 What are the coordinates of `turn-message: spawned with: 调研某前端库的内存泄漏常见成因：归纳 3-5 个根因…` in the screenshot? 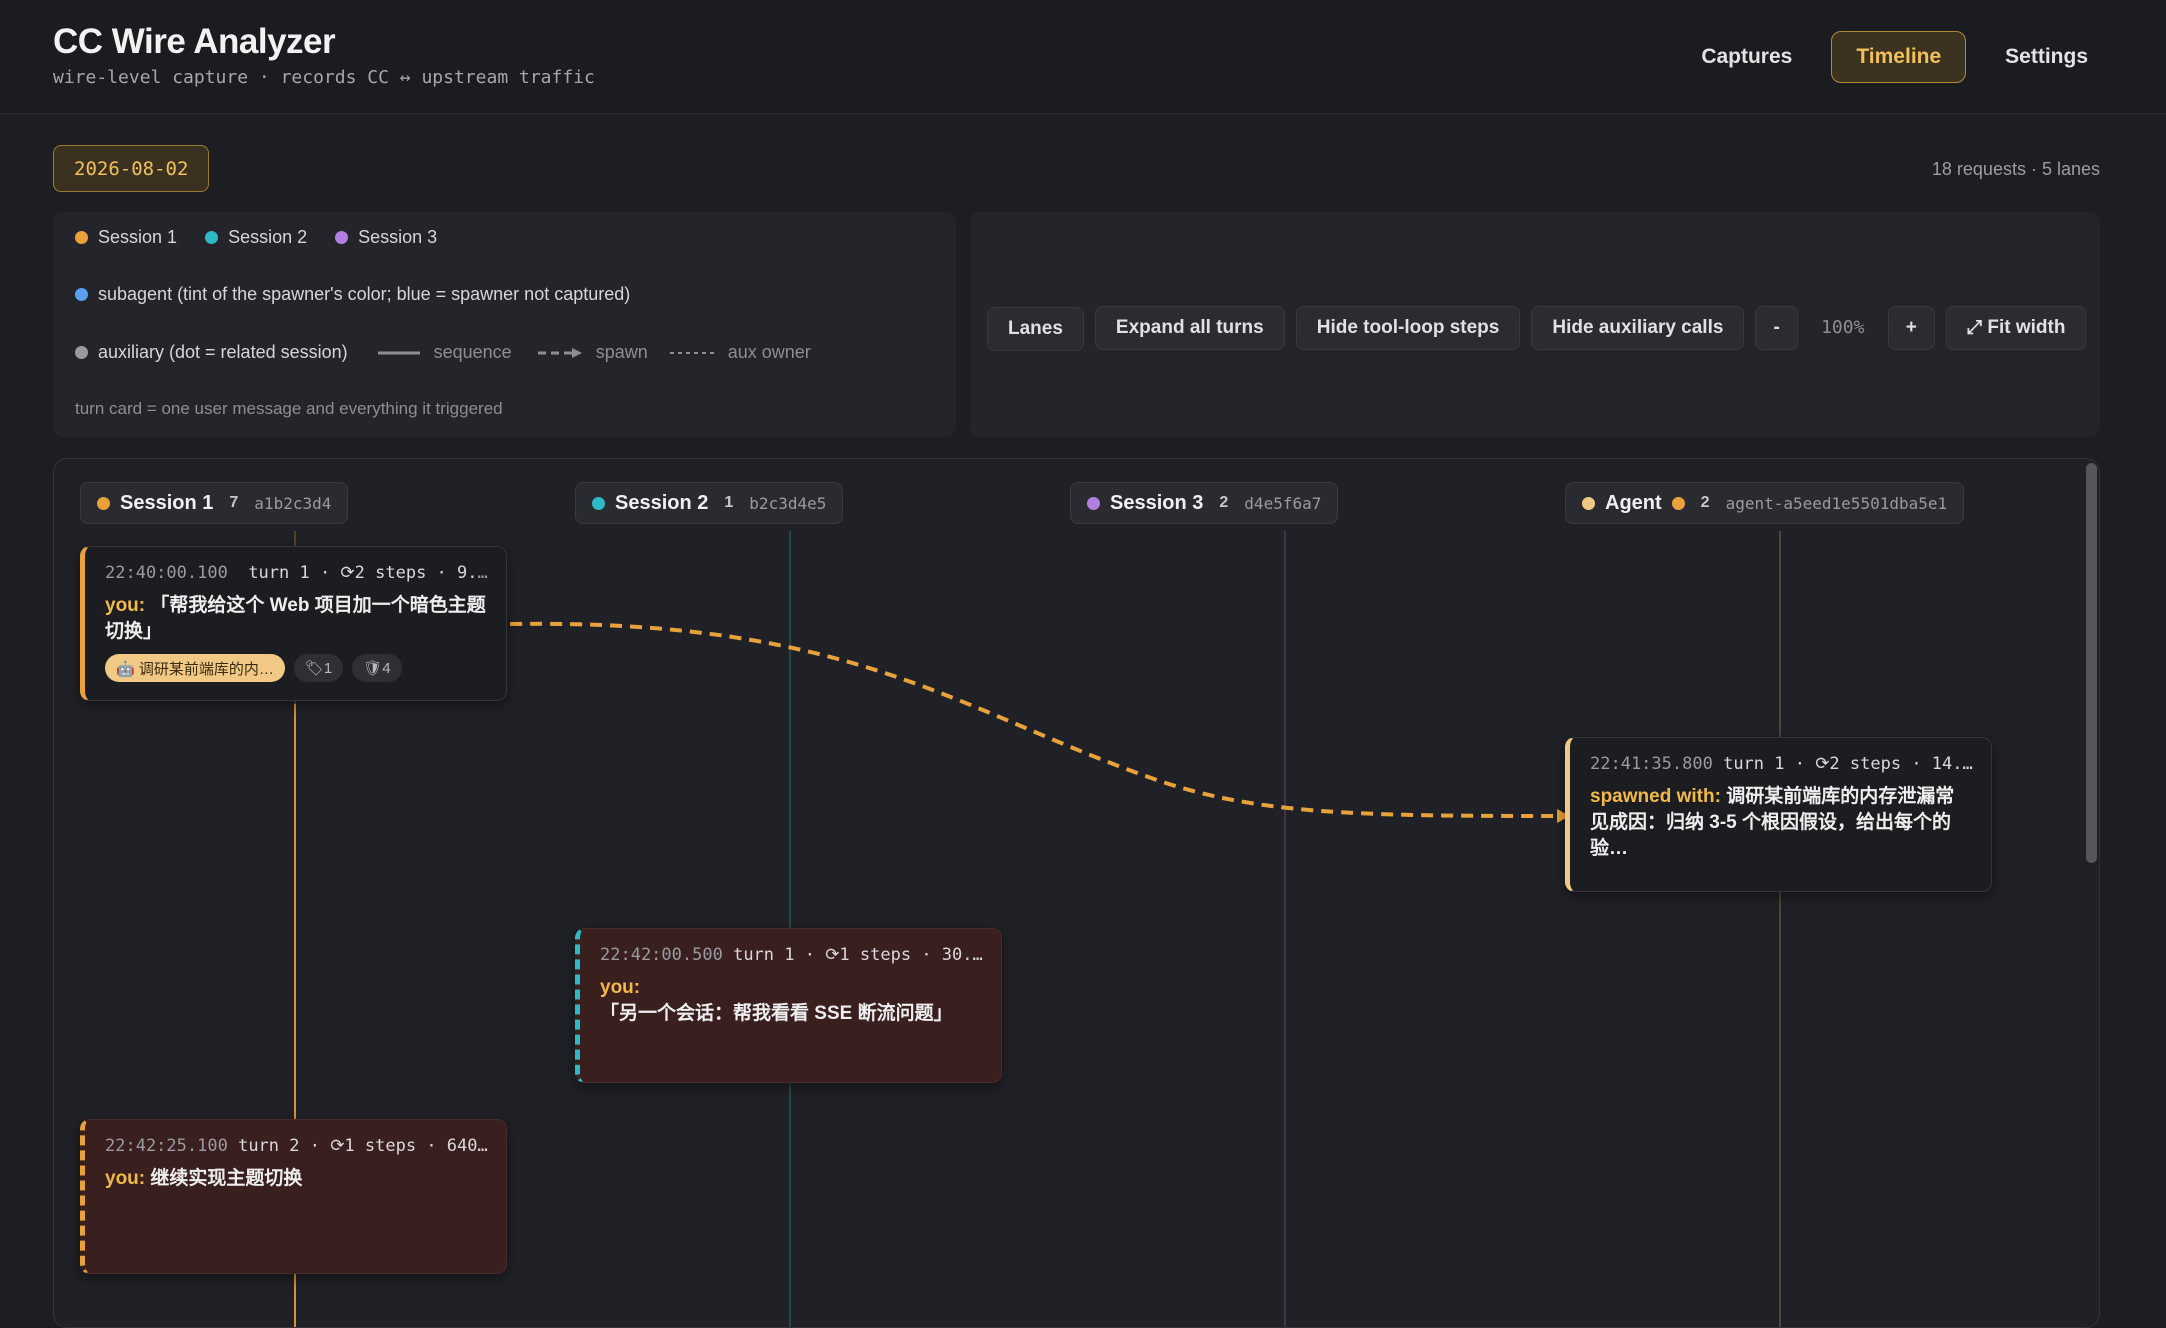 It's located at (1781, 823).